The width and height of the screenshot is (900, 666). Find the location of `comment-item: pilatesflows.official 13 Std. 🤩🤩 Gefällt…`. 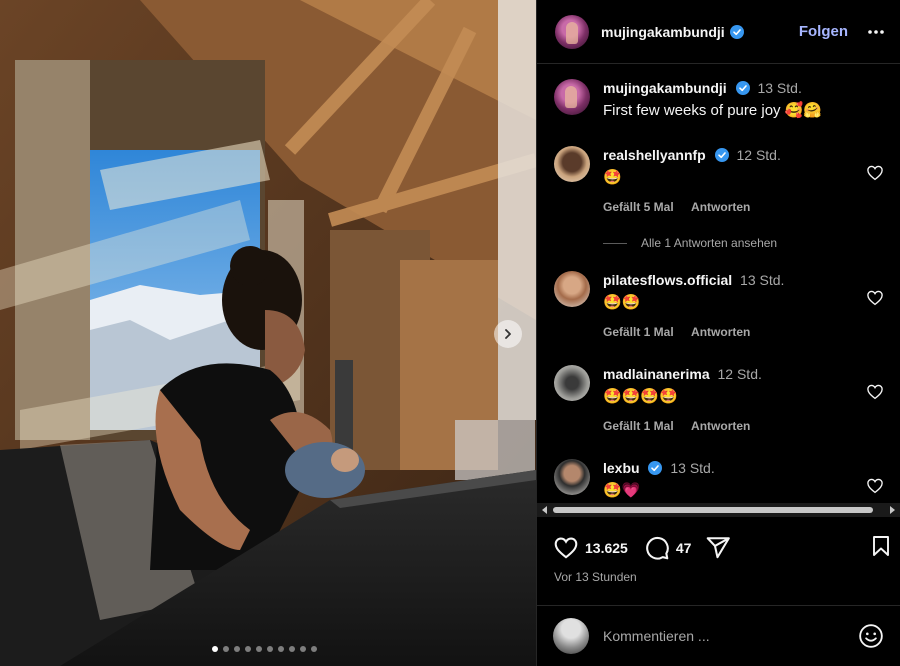

comment-item: pilatesflows.official 13 Std. 🤩🤩 Gefällt… is located at coordinates (719, 305).